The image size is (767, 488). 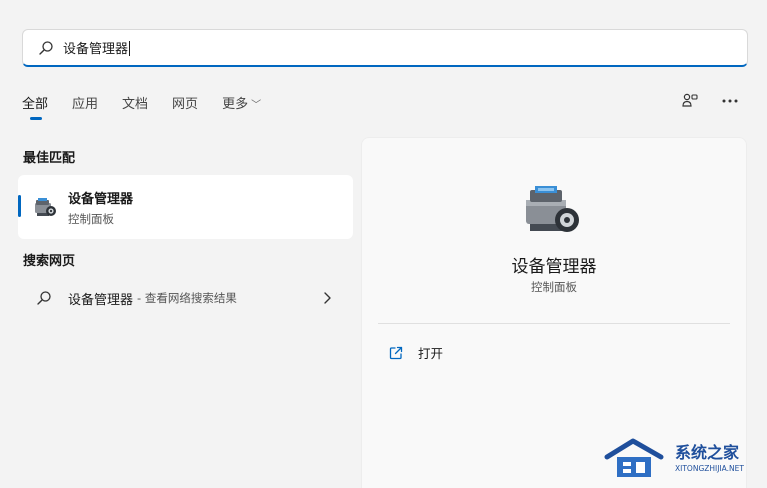 What do you see at coordinates (49, 261) in the screenshot?
I see `web-search-heading: 搜索网页` at bounding box center [49, 261].